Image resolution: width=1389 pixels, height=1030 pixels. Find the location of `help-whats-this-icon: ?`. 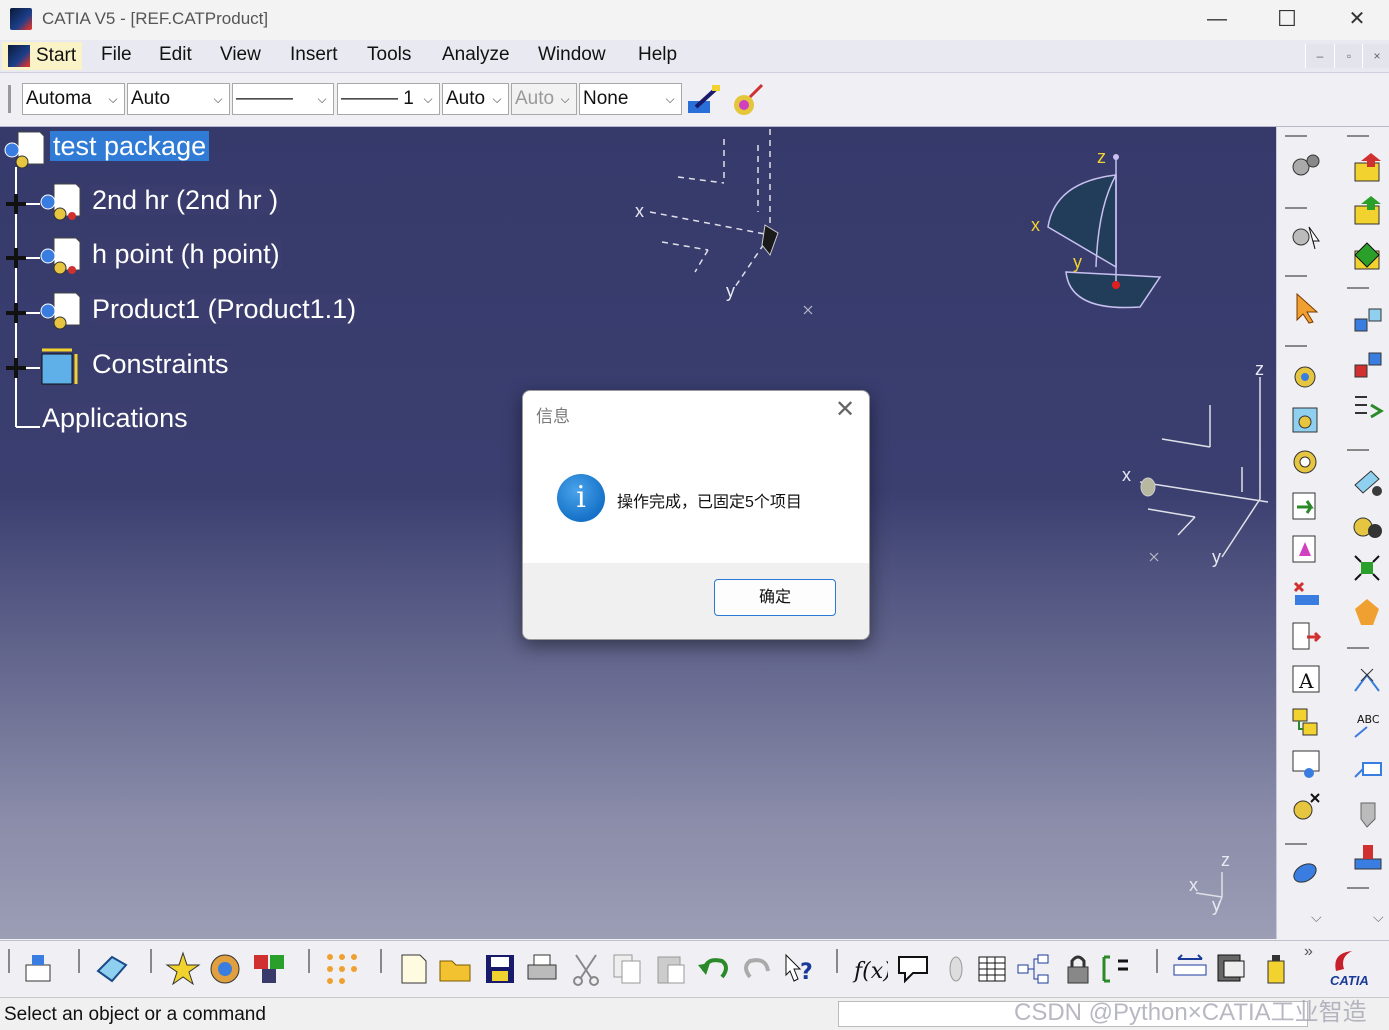

help-whats-this-icon: ? is located at coordinates (800, 969).